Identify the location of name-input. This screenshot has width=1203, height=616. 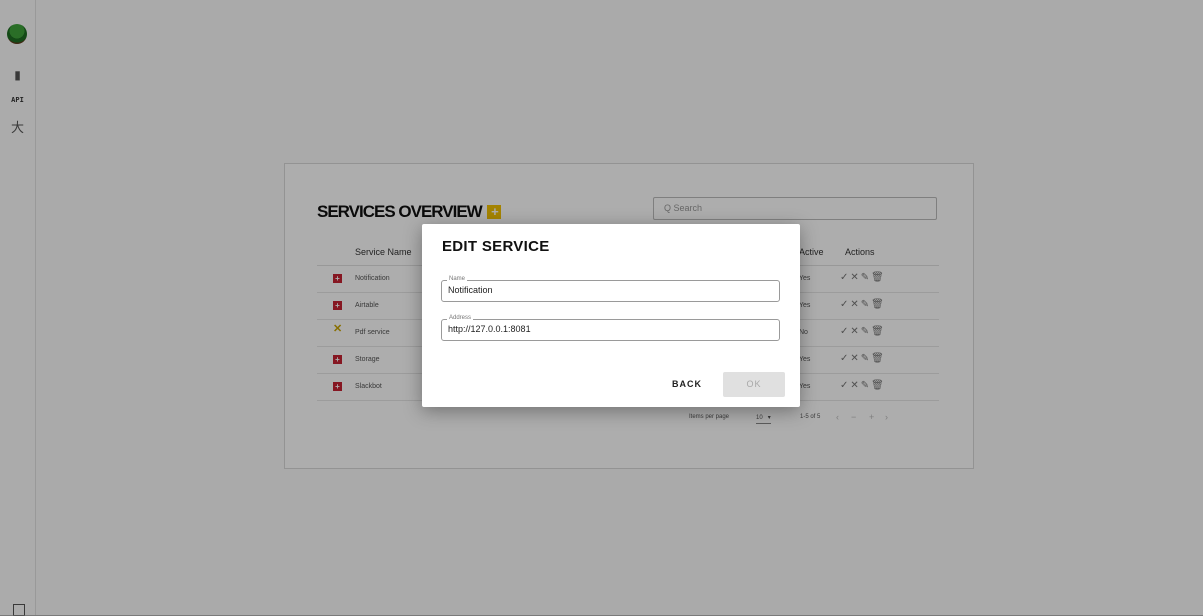
(608, 290).